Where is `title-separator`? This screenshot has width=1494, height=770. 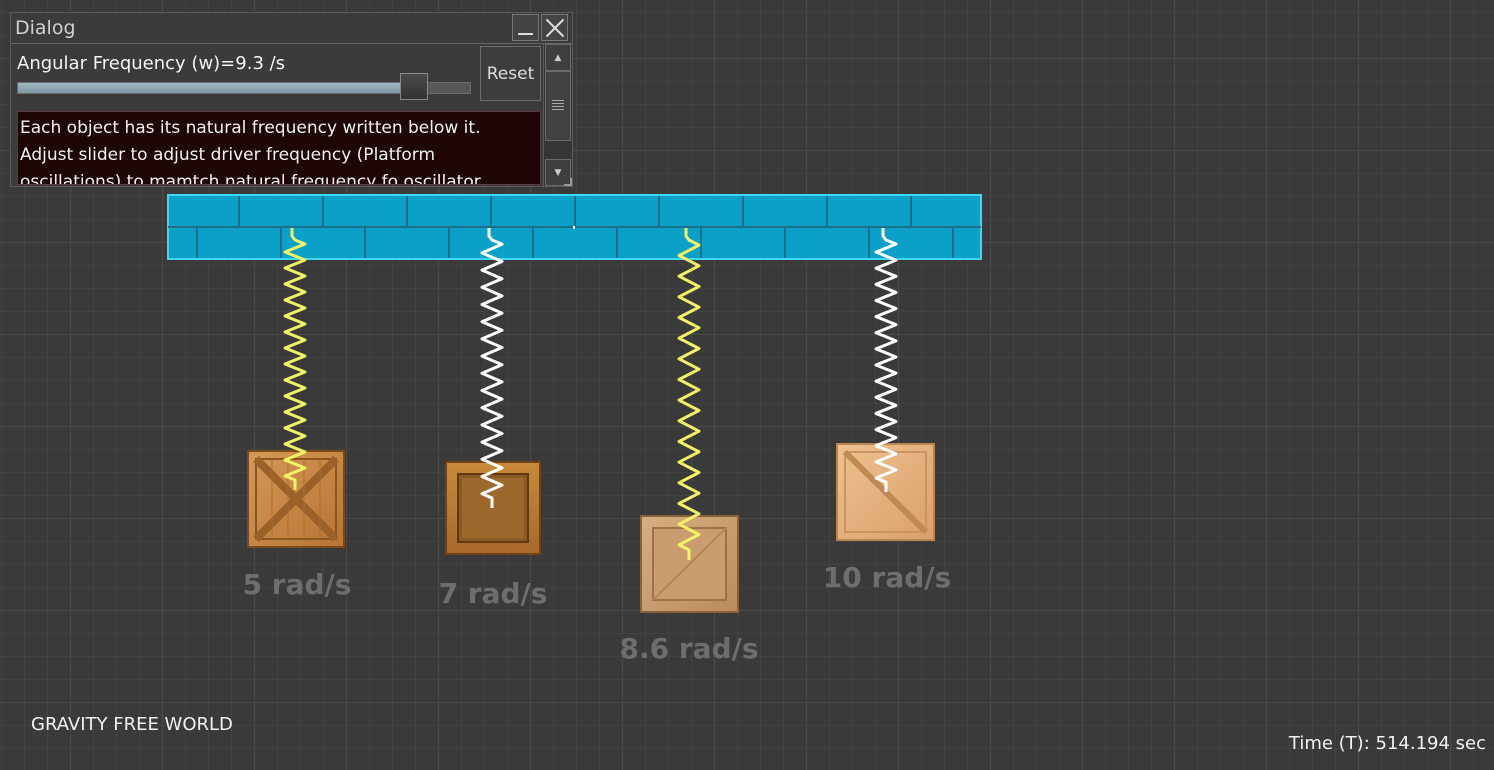 title-separator is located at coordinates (291, 43).